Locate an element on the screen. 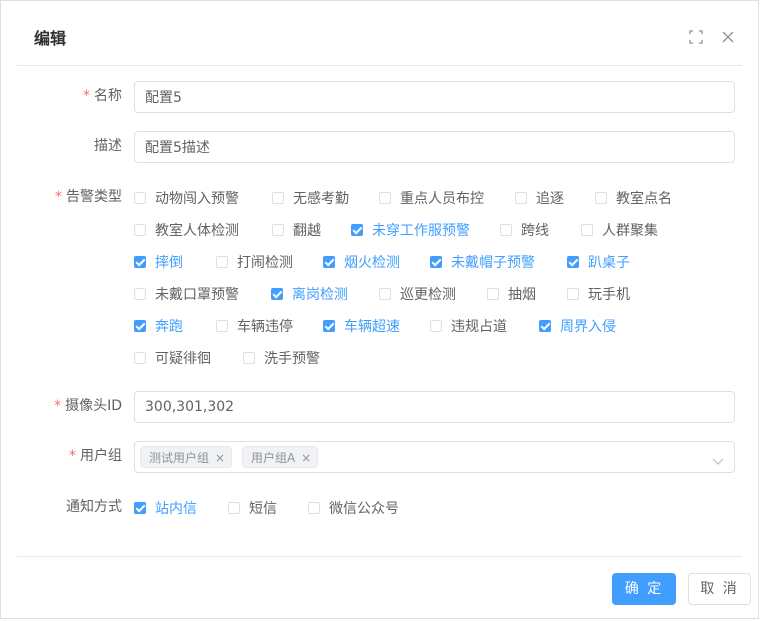 The height and width of the screenshot is (621, 761). checkbox-label: 未戴口罩预警 is located at coordinates (197, 295).